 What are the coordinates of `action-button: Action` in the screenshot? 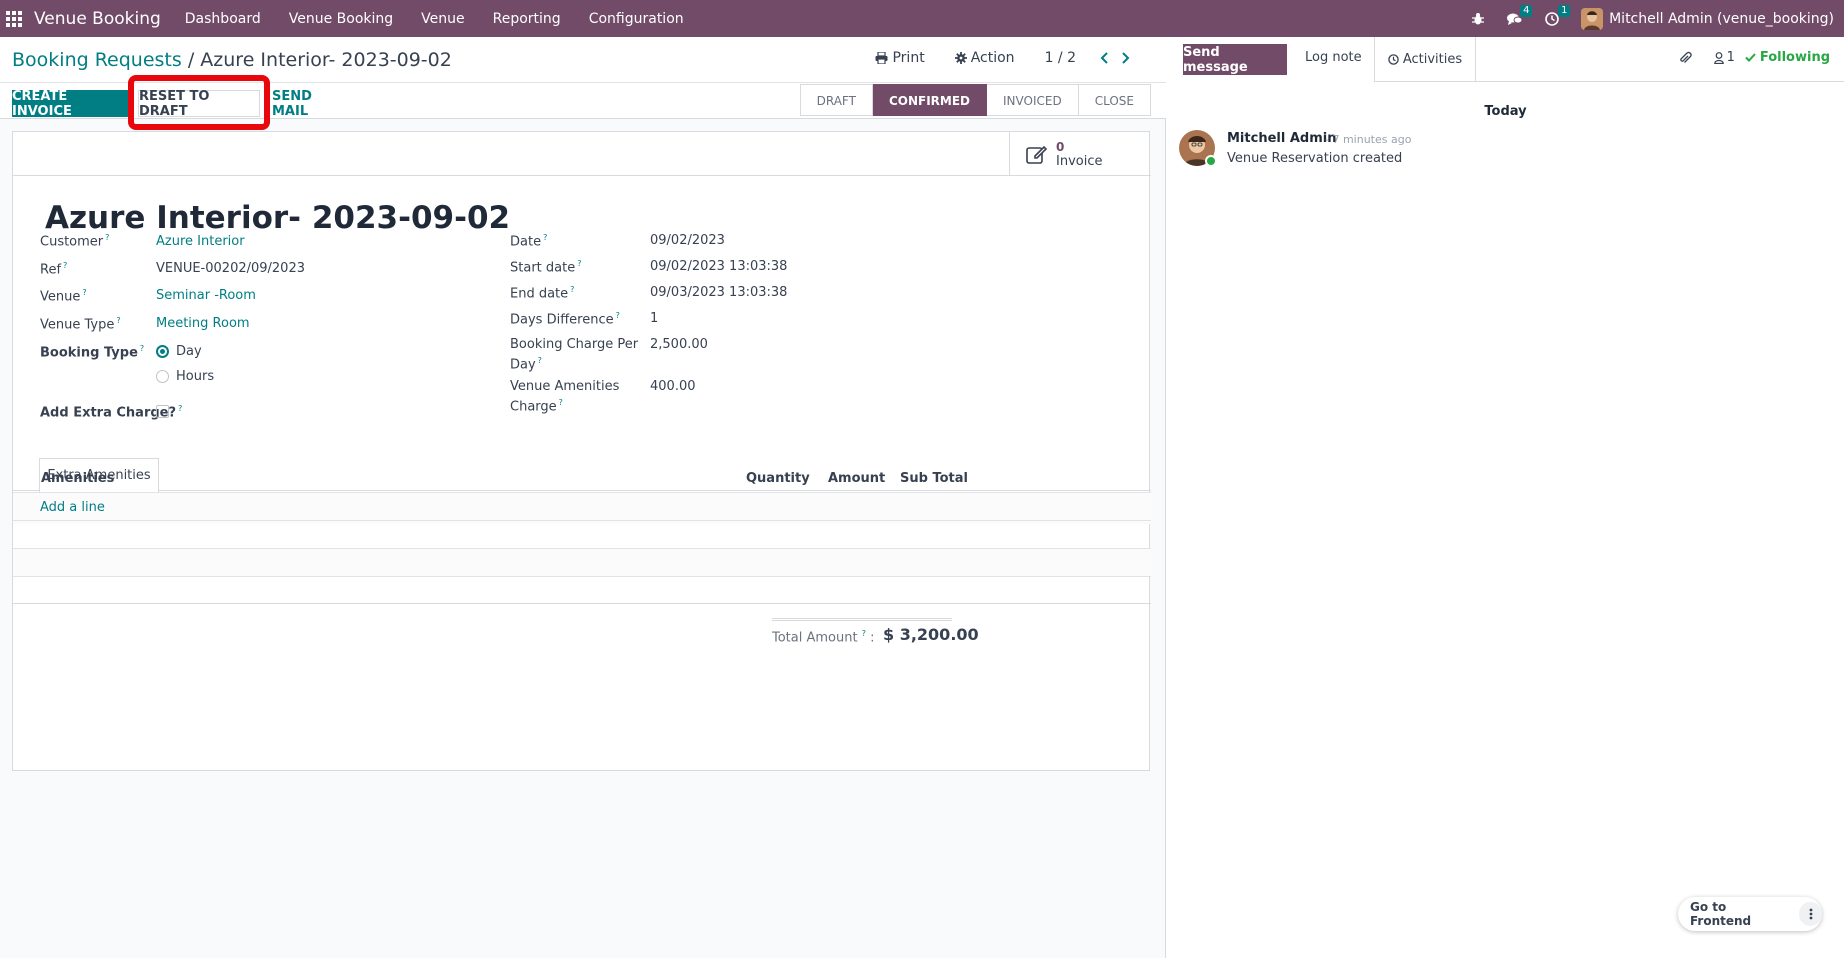 It's located at (984, 58).